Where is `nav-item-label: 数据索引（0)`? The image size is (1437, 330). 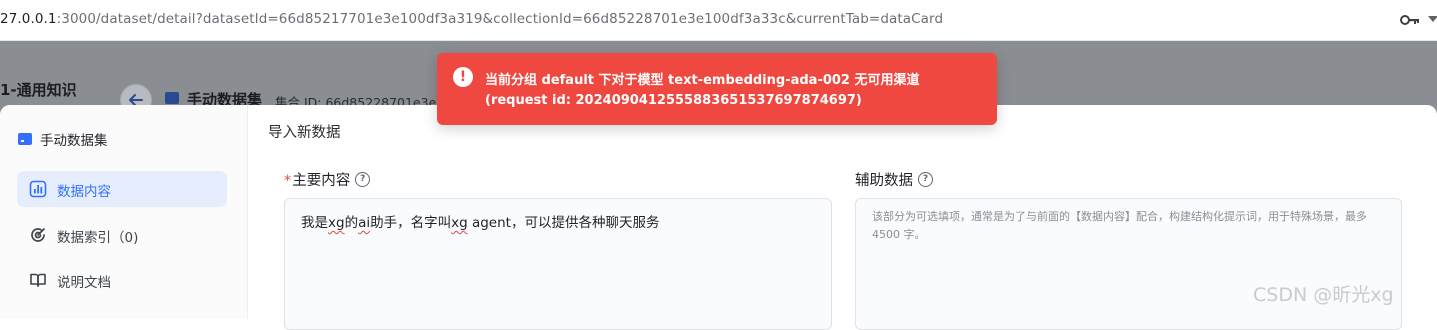 nav-item-label: 数据索引（0) is located at coordinates (98, 238).